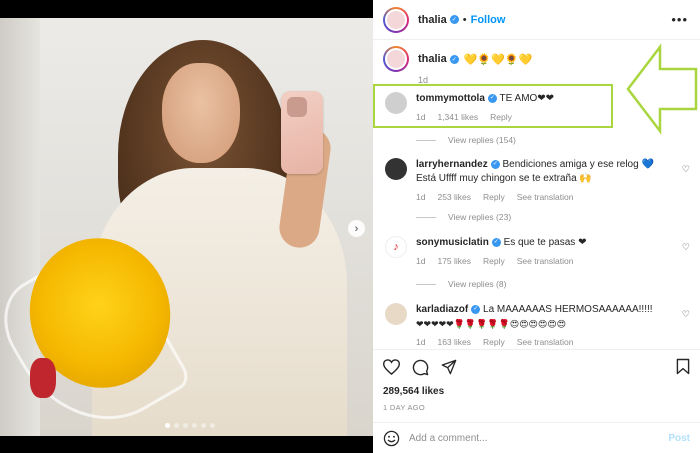 The width and height of the screenshot is (700, 453). I want to click on more-icon: •••, so click(679, 19).